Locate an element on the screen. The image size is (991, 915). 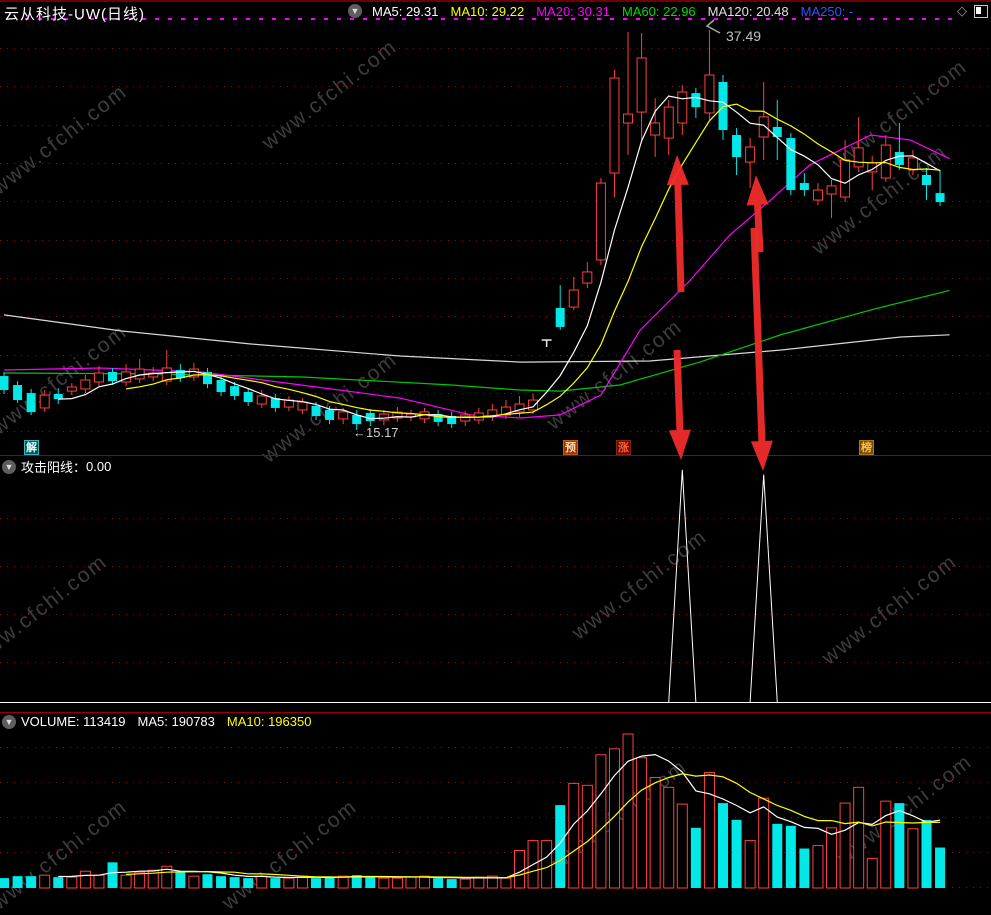
volume-chevron-icon: ▼ is located at coordinates (9, 721).